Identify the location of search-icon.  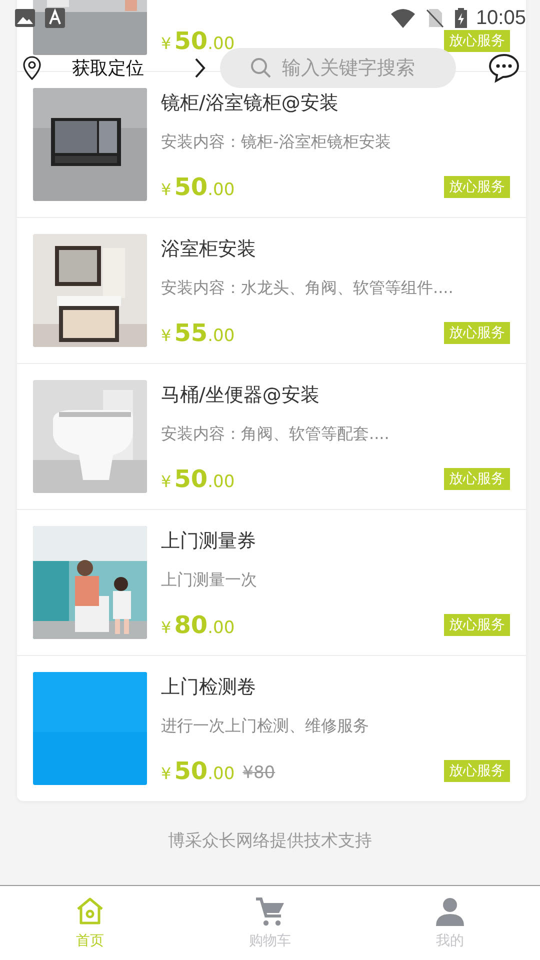
(261, 68).